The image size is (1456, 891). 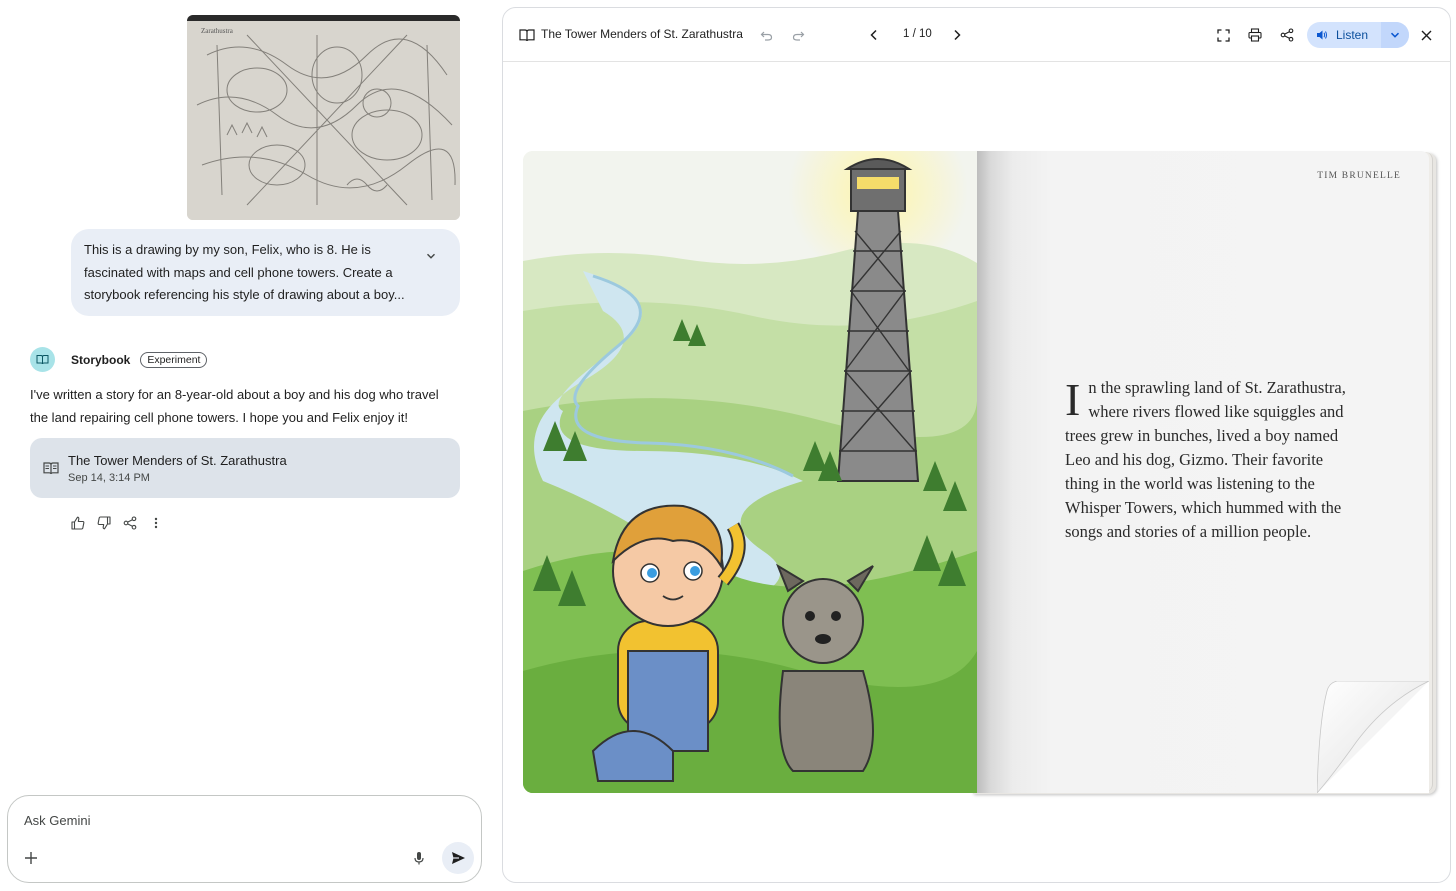 What do you see at coordinates (1073, 399) in the screenshot?
I see `drop-cap: I` at bounding box center [1073, 399].